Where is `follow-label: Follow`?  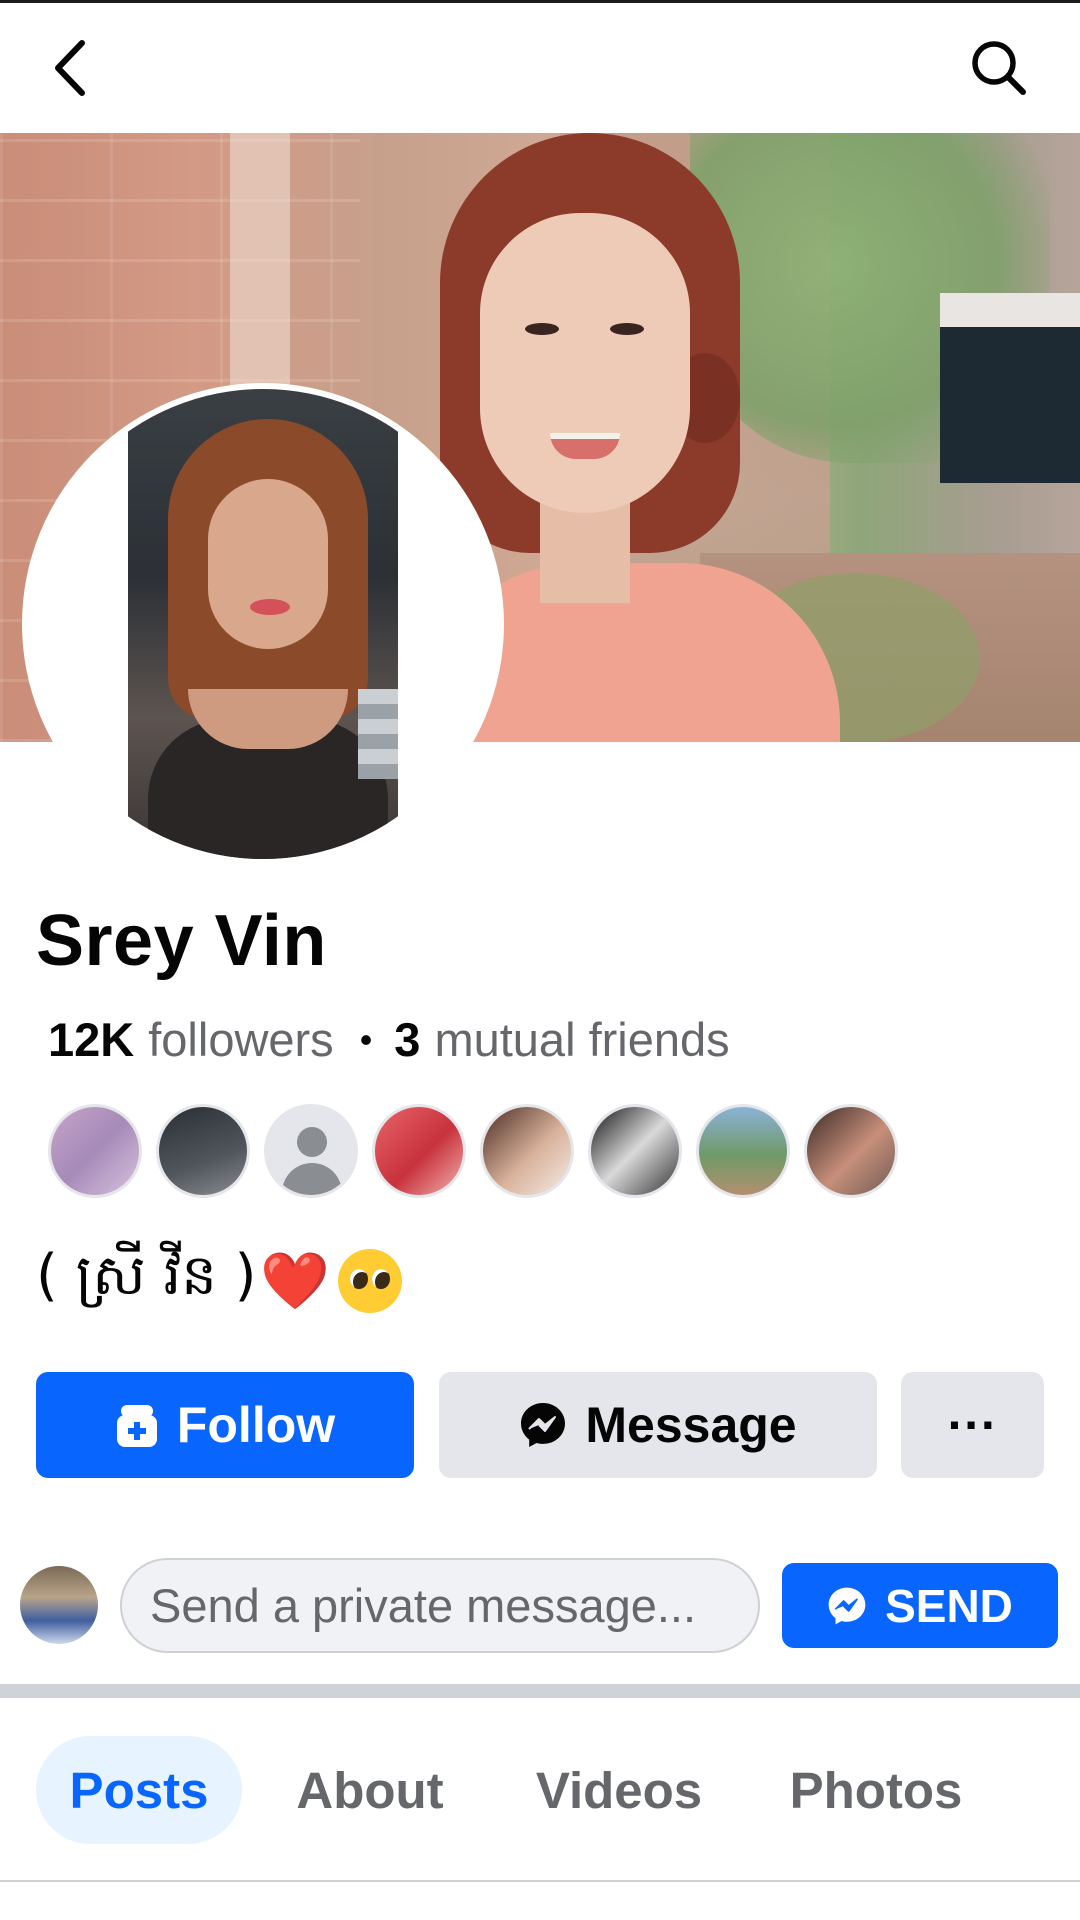
follow-label: Follow is located at coordinates (256, 1425).